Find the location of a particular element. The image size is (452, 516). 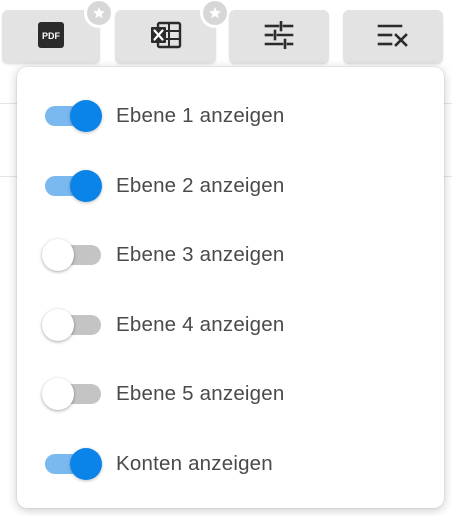

ebene-5-toggle is located at coordinates (72, 394).